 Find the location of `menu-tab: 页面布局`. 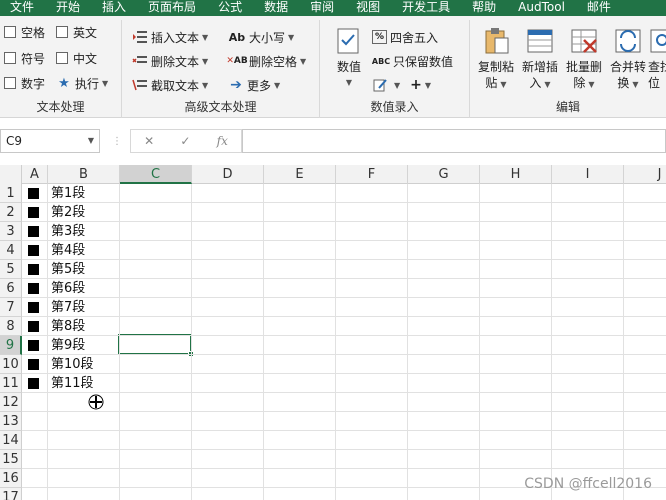

menu-tab: 页面布局 is located at coordinates (172, 8).